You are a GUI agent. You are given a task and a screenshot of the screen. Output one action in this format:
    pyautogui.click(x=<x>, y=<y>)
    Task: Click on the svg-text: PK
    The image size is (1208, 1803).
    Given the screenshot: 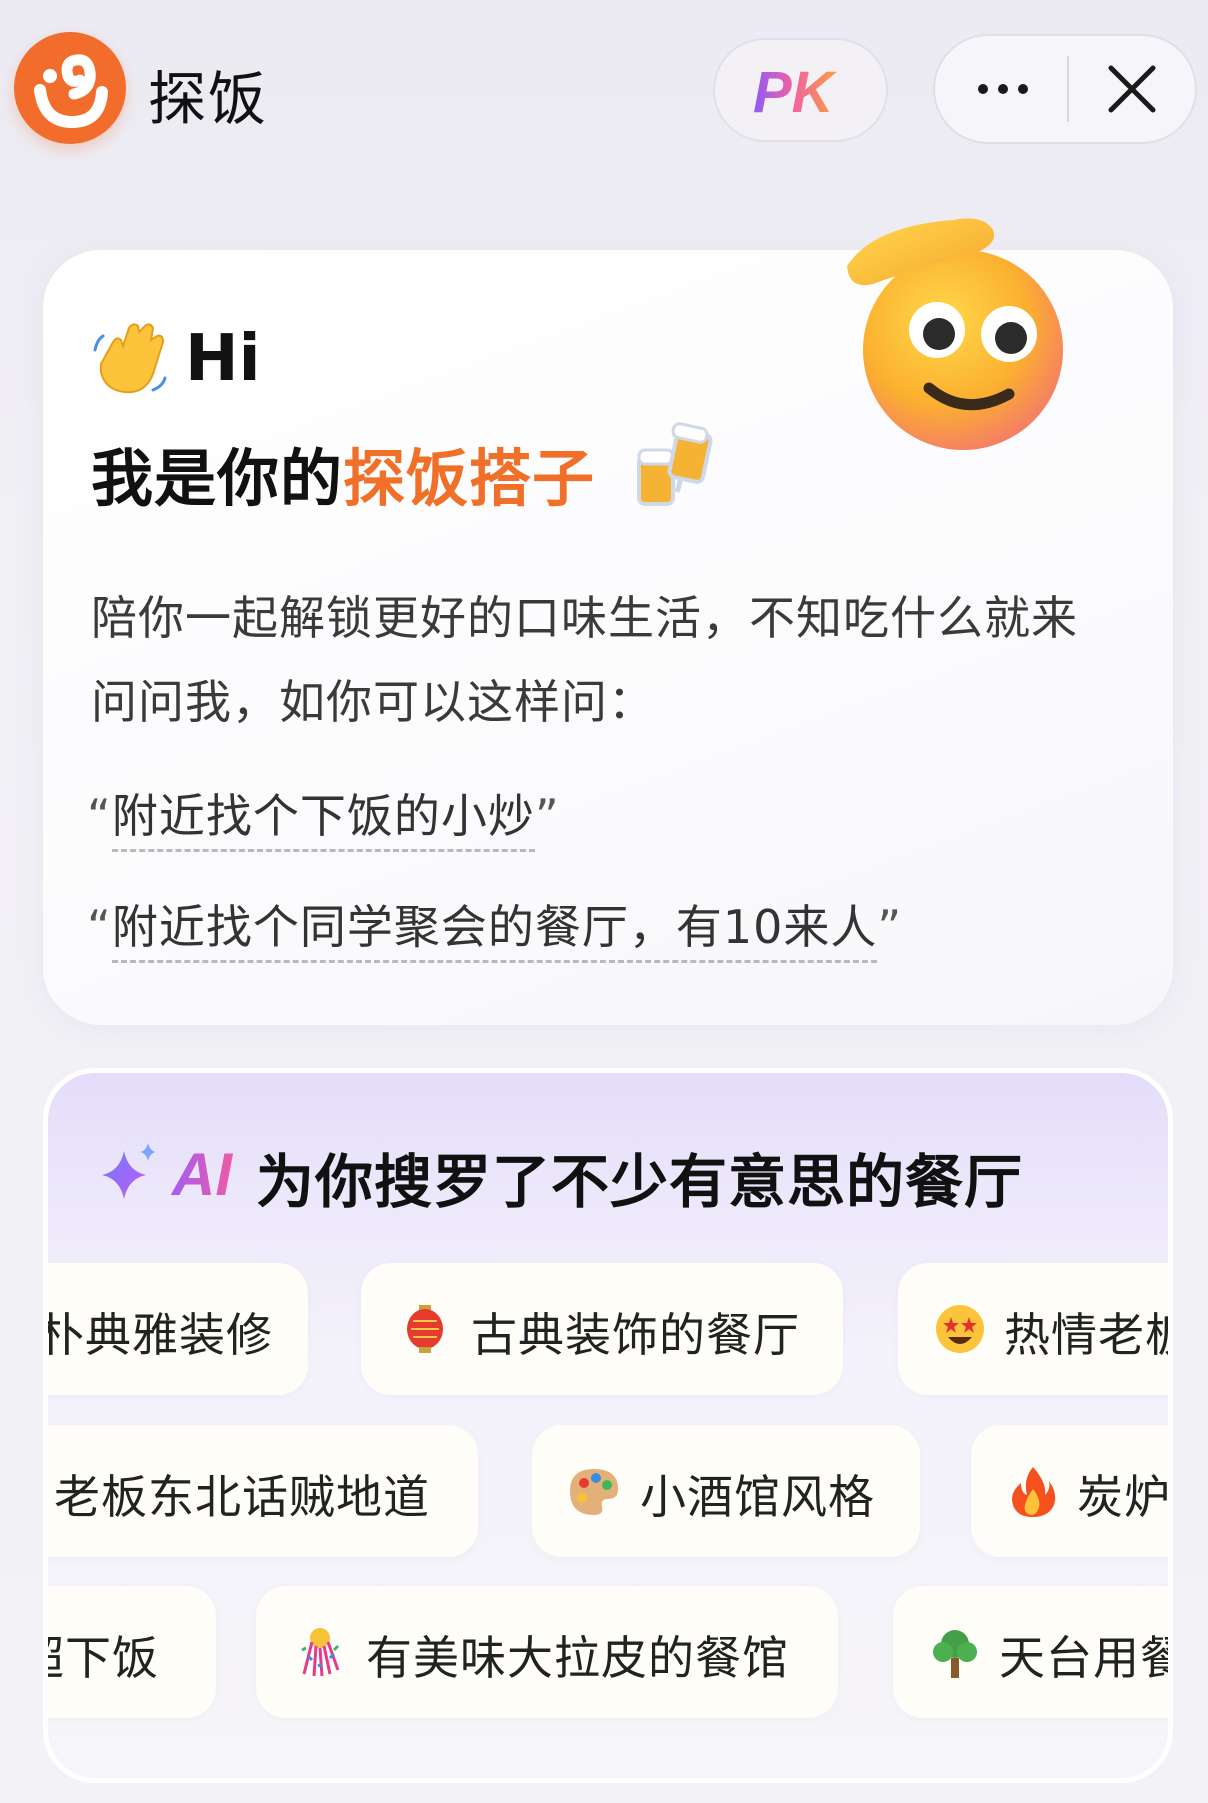 What is the action you would take?
    pyautogui.click(x=795, y=92)
    